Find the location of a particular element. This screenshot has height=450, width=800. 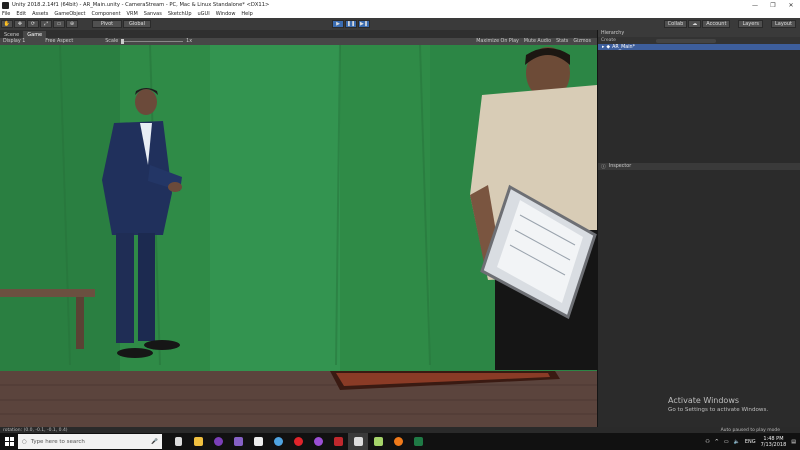

pause-icon: ❚❚ is located at coordinates (351, 24).